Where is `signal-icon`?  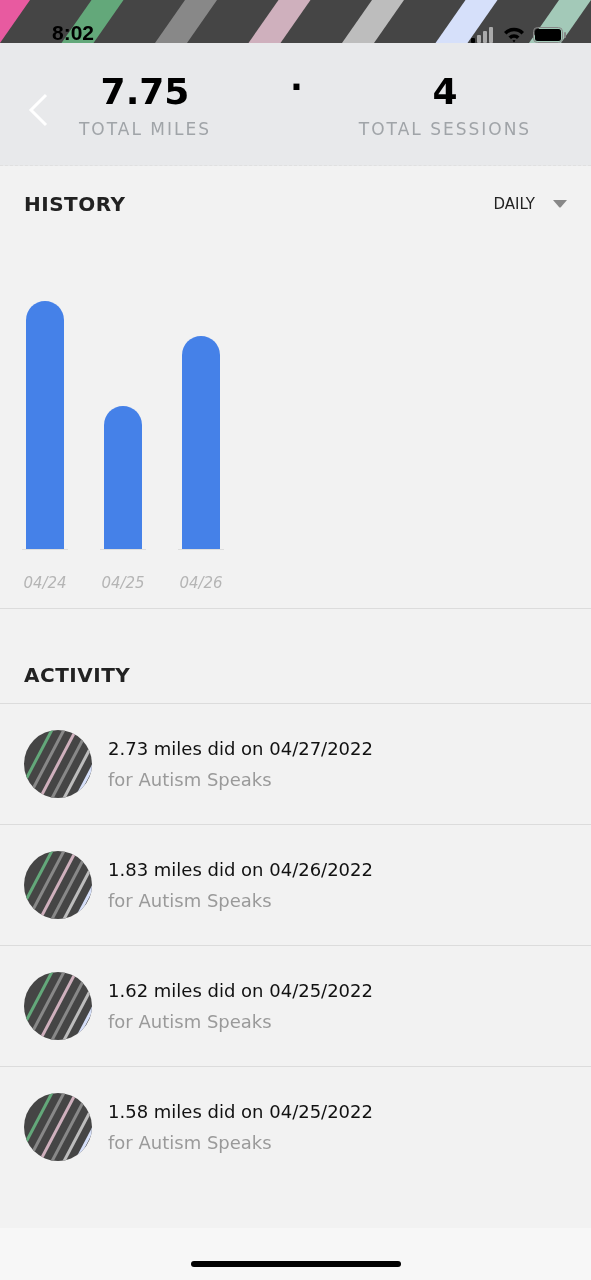
signal-icon is located at coordinates (483, 35).